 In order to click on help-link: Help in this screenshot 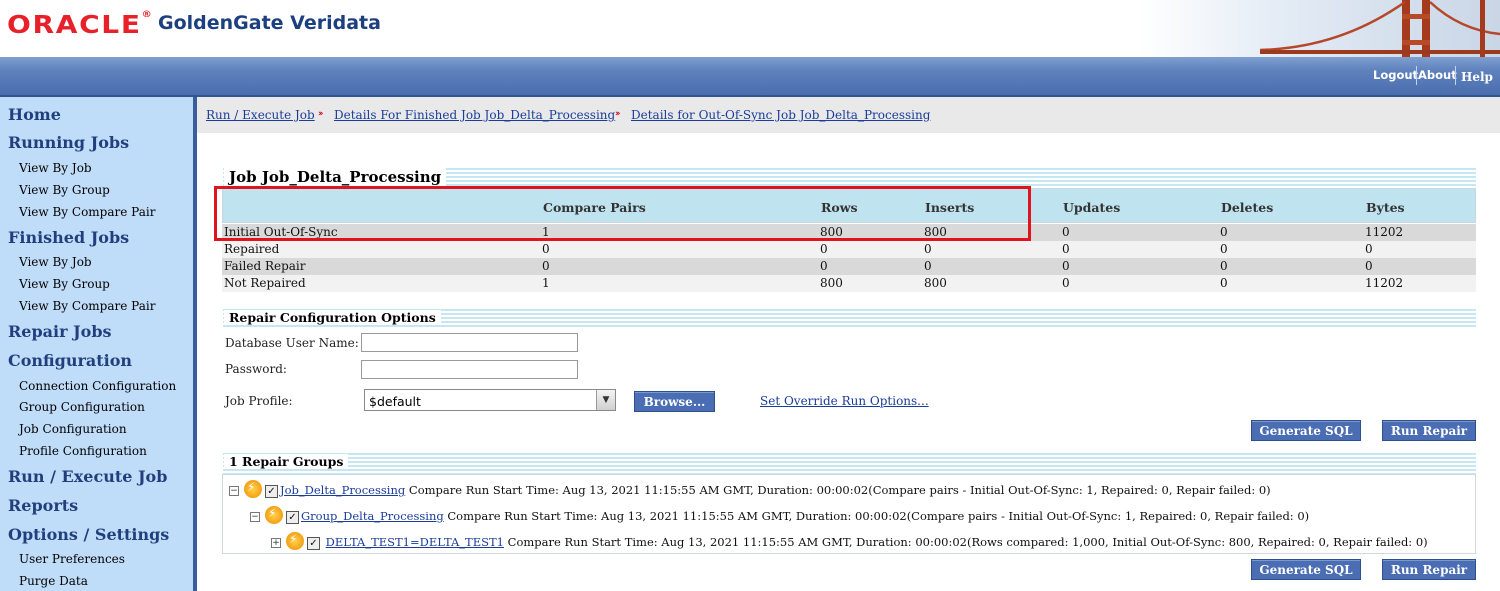, I will do `click(1477, 77)`.